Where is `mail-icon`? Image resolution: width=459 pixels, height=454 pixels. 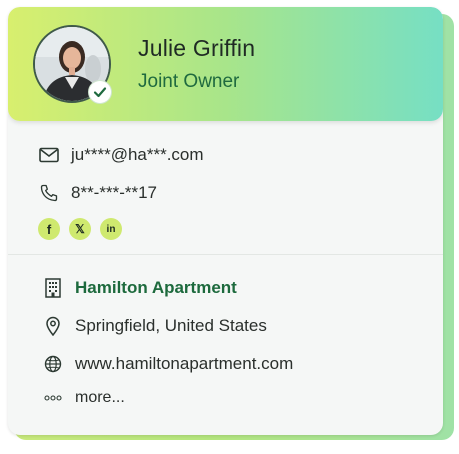
mail-icon is located at coordinates (49, 155).